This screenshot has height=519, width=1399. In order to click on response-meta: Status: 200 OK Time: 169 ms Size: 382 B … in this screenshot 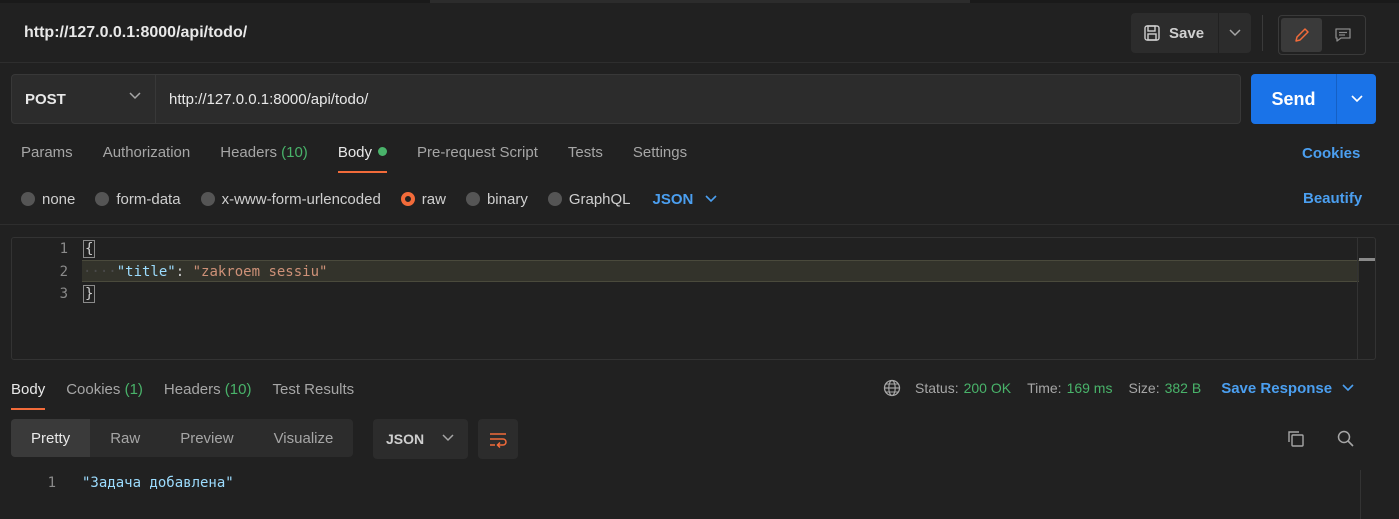, I will do `click(1118, 388)`.